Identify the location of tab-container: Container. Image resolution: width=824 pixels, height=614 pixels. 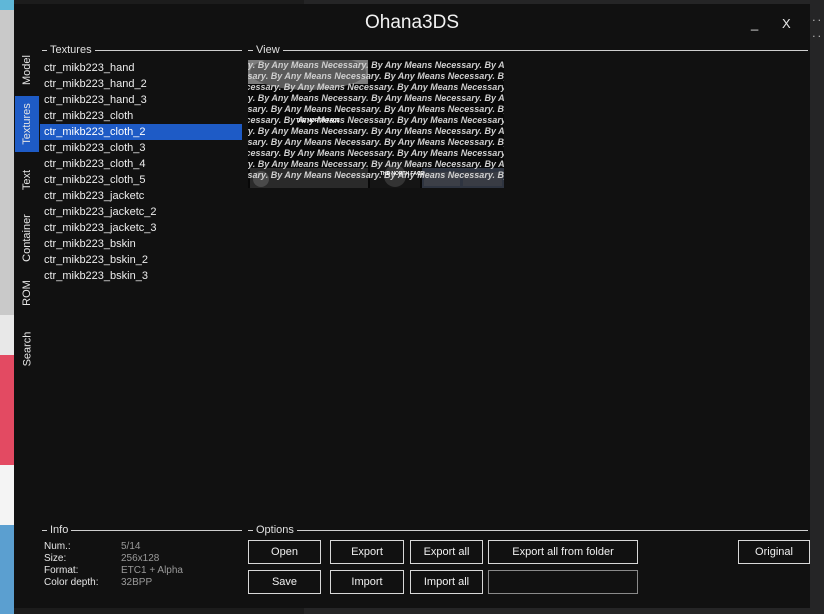
(27, 238).